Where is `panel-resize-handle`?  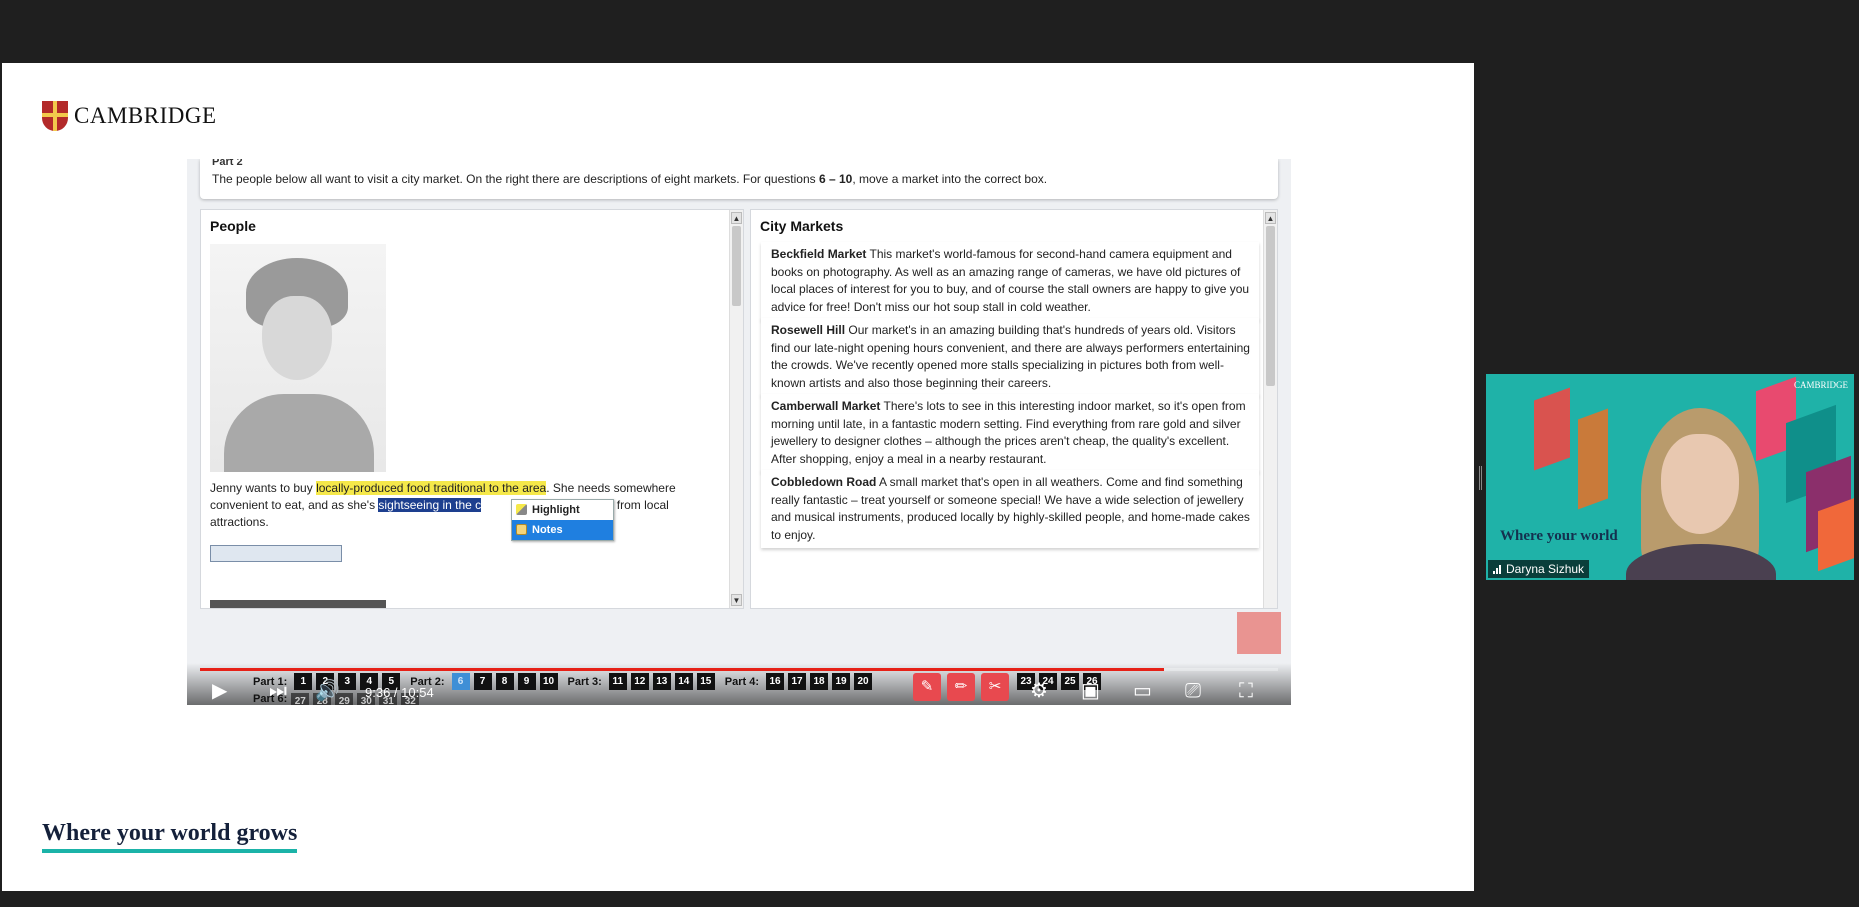 panel-resize-handle is located at coordinates (1480, 478).